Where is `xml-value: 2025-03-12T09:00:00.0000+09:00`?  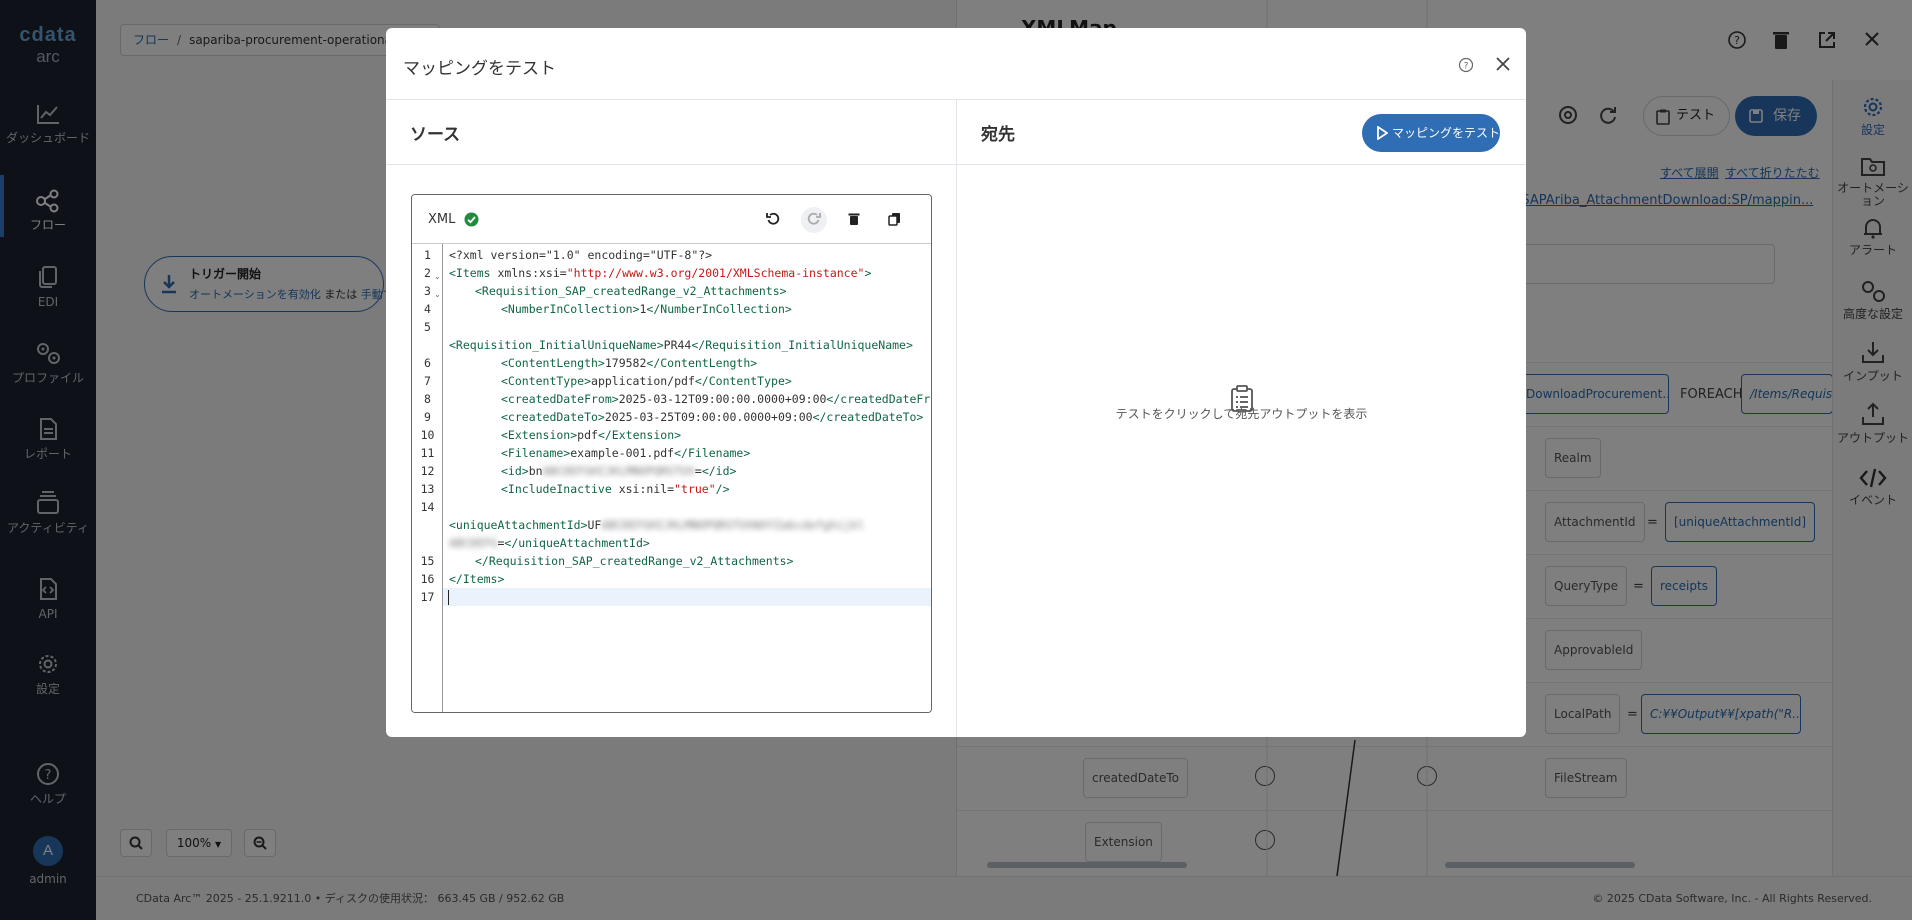 xml-value: 2025-03-12T09:00:00.0000+09:00 is located at coordinates (722, 399).